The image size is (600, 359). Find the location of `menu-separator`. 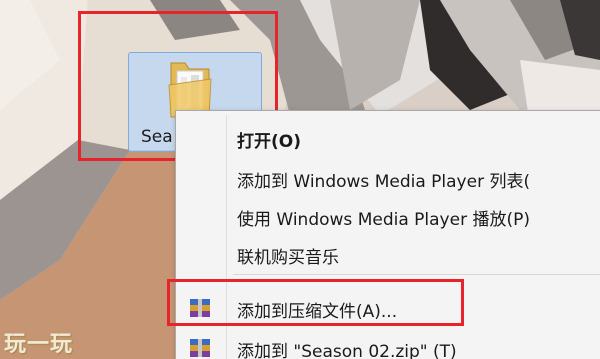

menu-separator is located at coordinates (416, 274).